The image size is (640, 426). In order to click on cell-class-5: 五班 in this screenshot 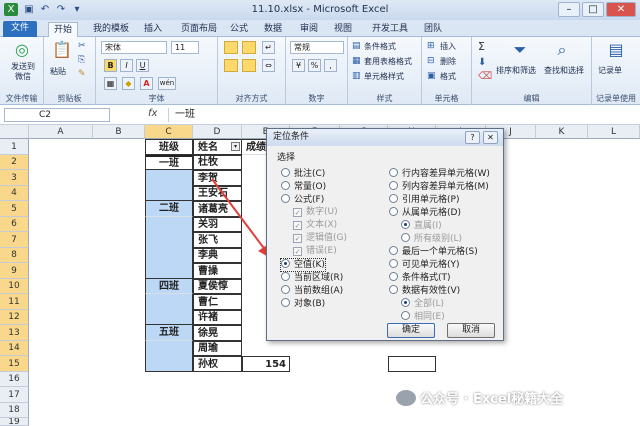, I will do `click(169, 333)`.